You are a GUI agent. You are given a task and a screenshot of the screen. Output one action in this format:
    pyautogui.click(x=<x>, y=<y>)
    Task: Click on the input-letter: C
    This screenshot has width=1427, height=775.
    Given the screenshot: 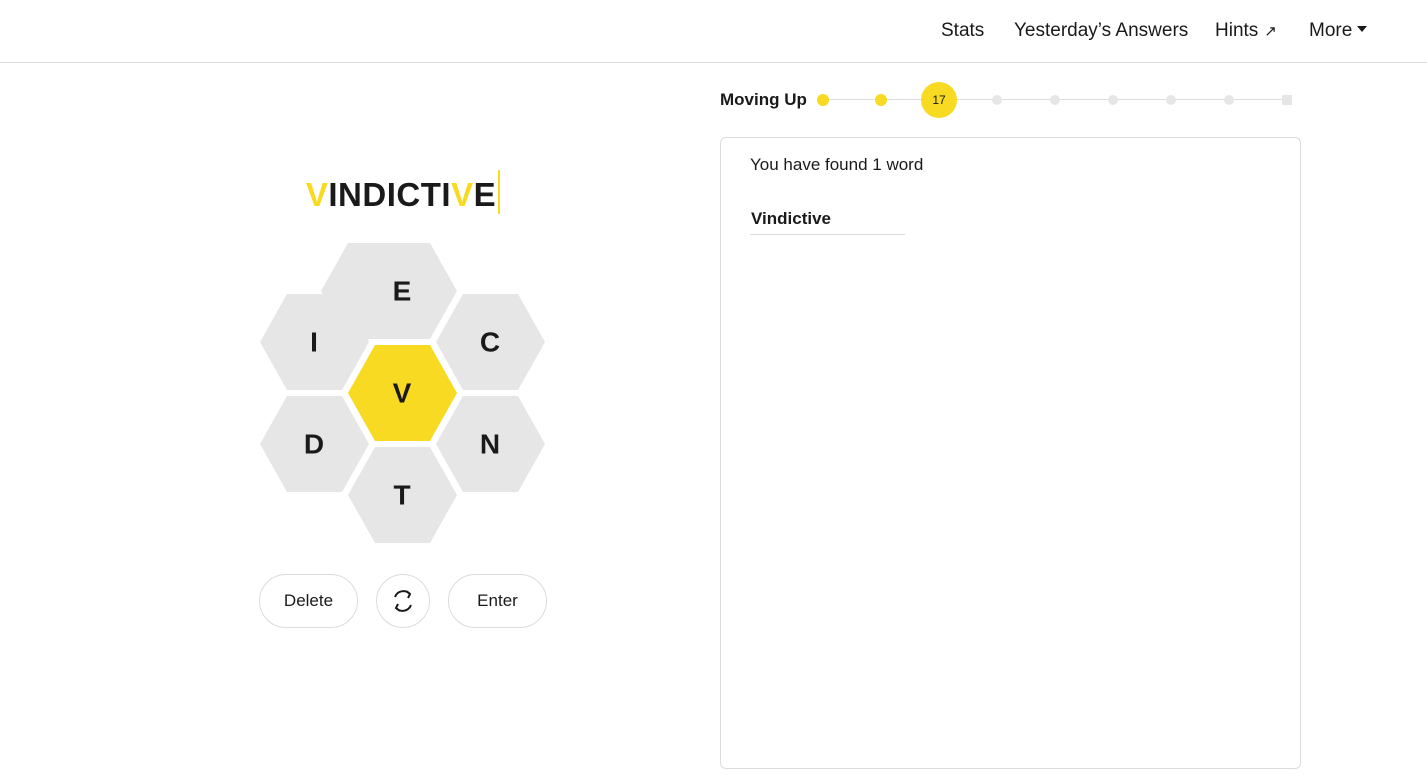 What is the action you would take?
    pyautogui.click(x=408, y=194)
    